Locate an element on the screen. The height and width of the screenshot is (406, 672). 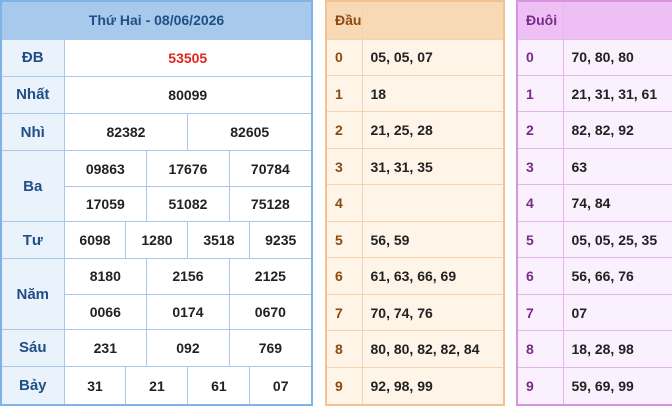
prize-fifth-value: 0174 is located at coordinates (188, 311).